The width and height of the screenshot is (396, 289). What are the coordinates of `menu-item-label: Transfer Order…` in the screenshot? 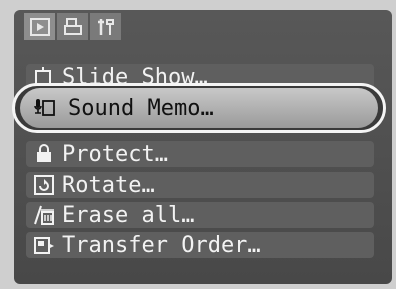 It's located at (161, 245).